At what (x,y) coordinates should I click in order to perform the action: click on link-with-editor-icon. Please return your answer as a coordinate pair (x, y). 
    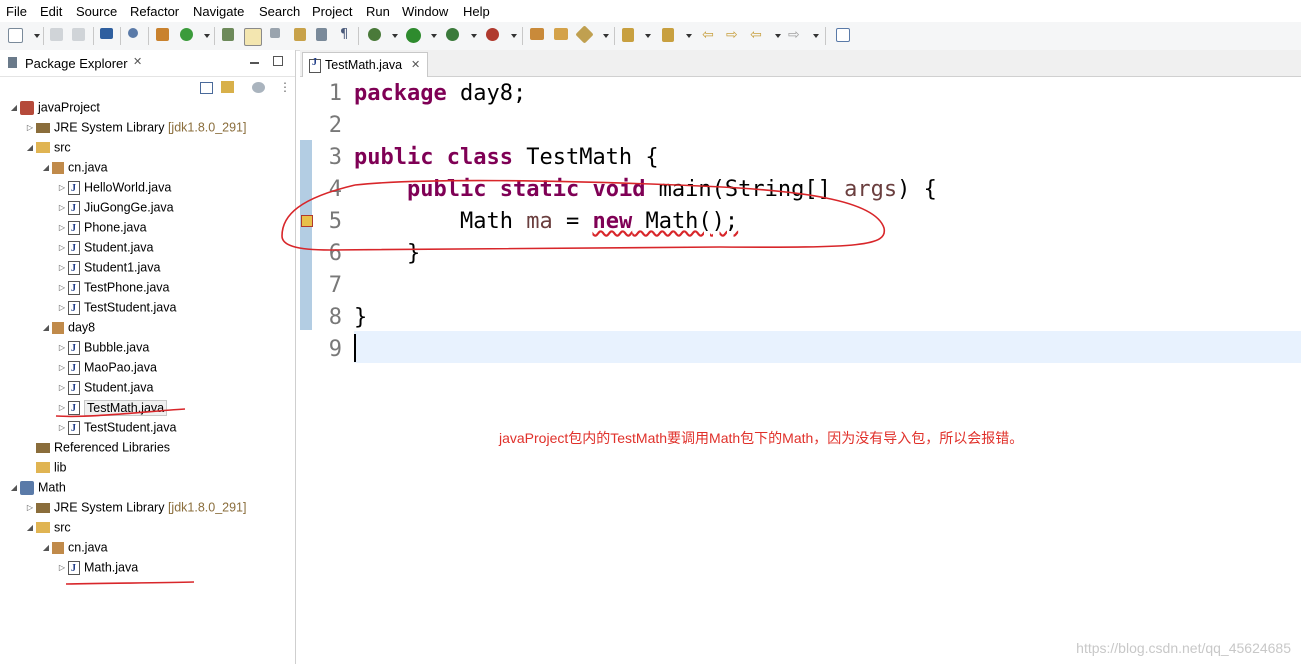
    Looking at the image, I should click on (227, 87).